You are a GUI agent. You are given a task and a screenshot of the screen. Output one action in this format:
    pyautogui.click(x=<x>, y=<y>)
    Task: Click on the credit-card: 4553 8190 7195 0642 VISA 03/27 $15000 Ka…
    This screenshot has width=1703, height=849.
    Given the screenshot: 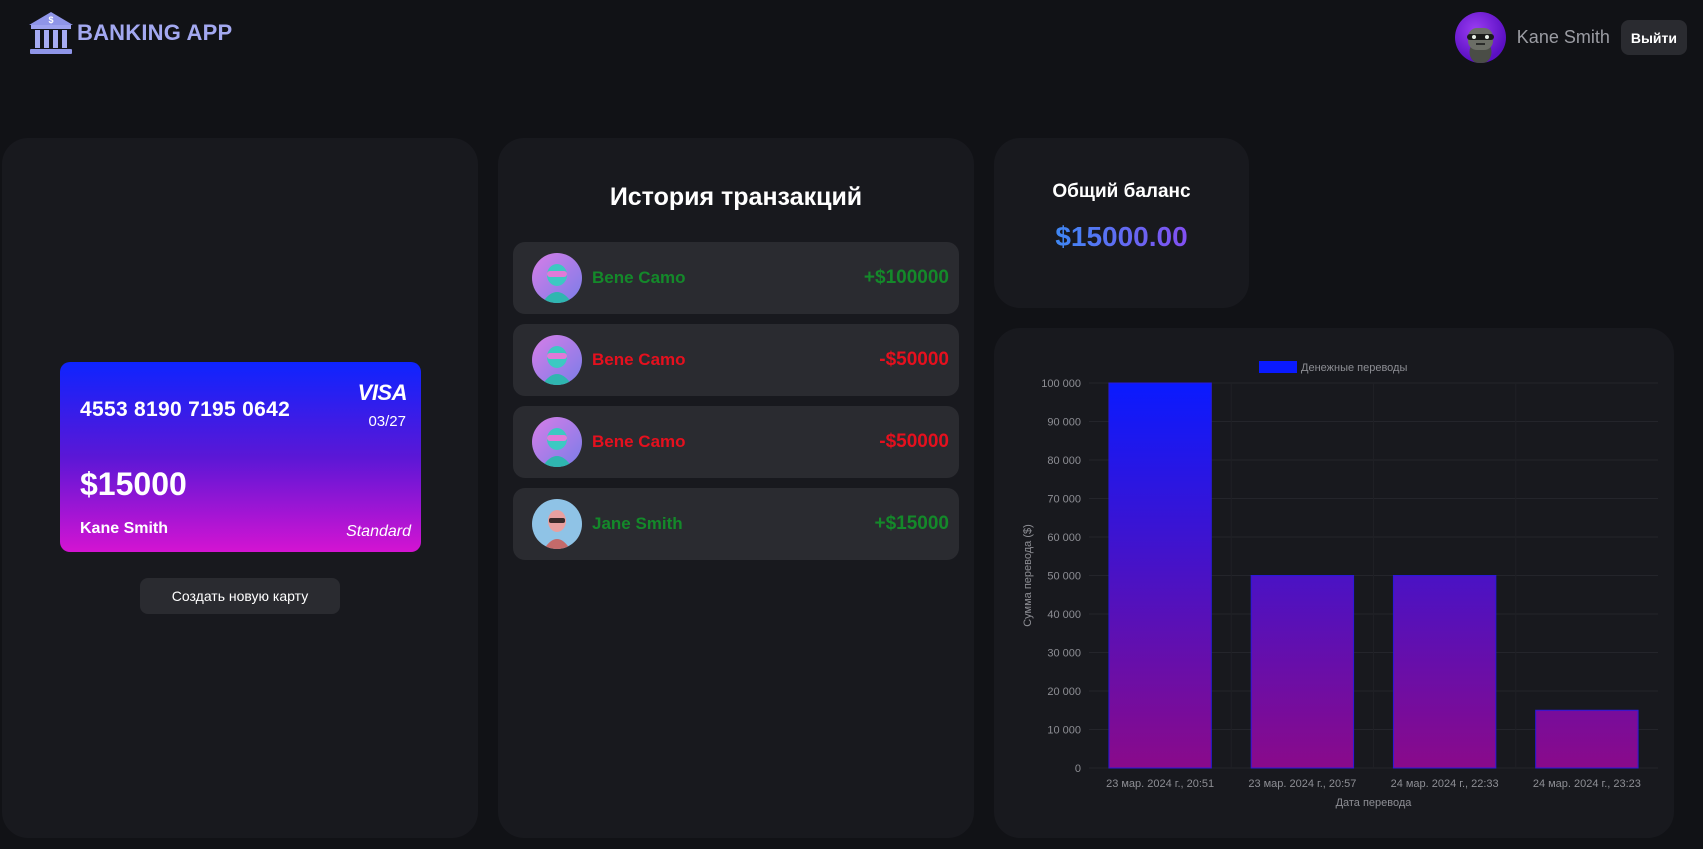 What is the action you would take?
    pyautogui.click(x=240, y=457)
    